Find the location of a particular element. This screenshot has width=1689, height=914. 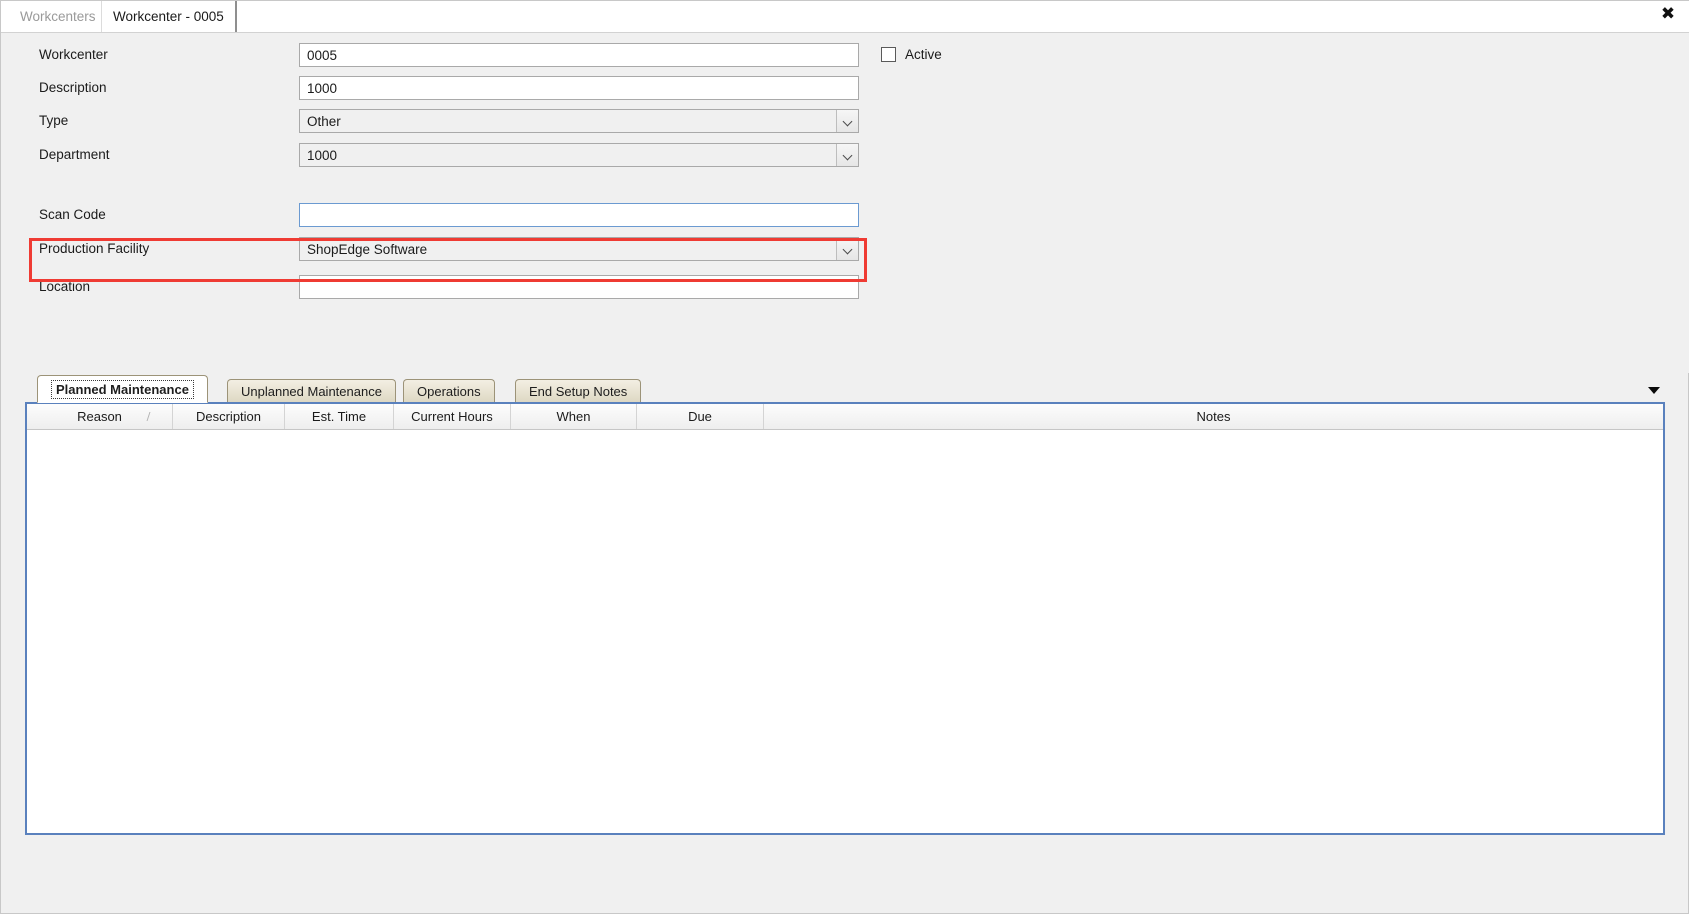

tab-planned-maintenance: Planned Maintenance is located at coordinates (122, 389).